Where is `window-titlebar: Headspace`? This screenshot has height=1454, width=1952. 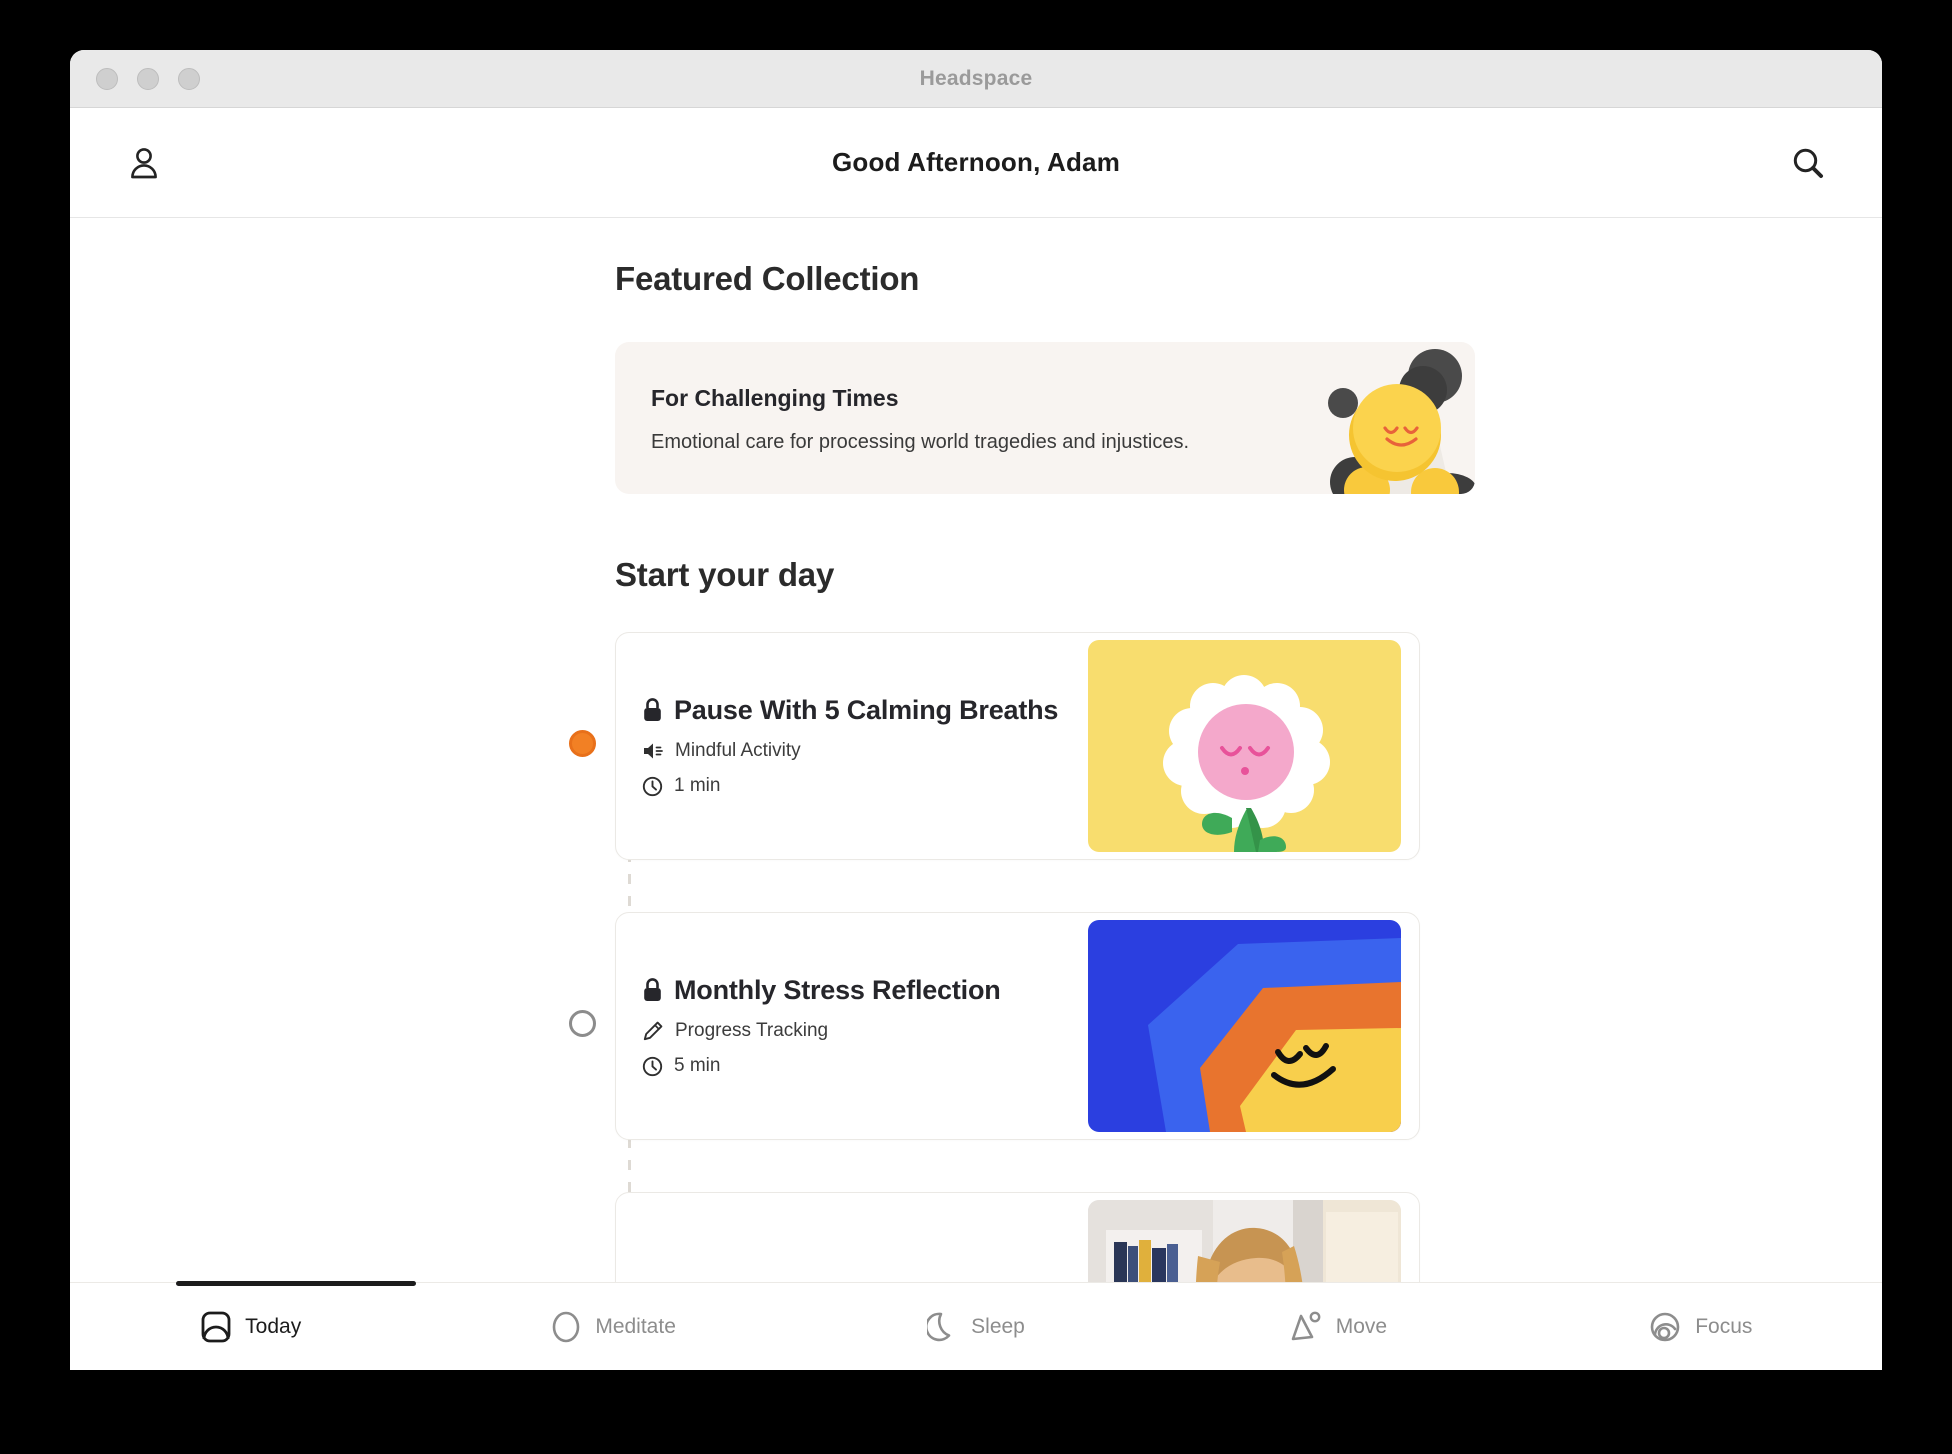 window-titlebar: Headspace is located at coordinates (976, 79).